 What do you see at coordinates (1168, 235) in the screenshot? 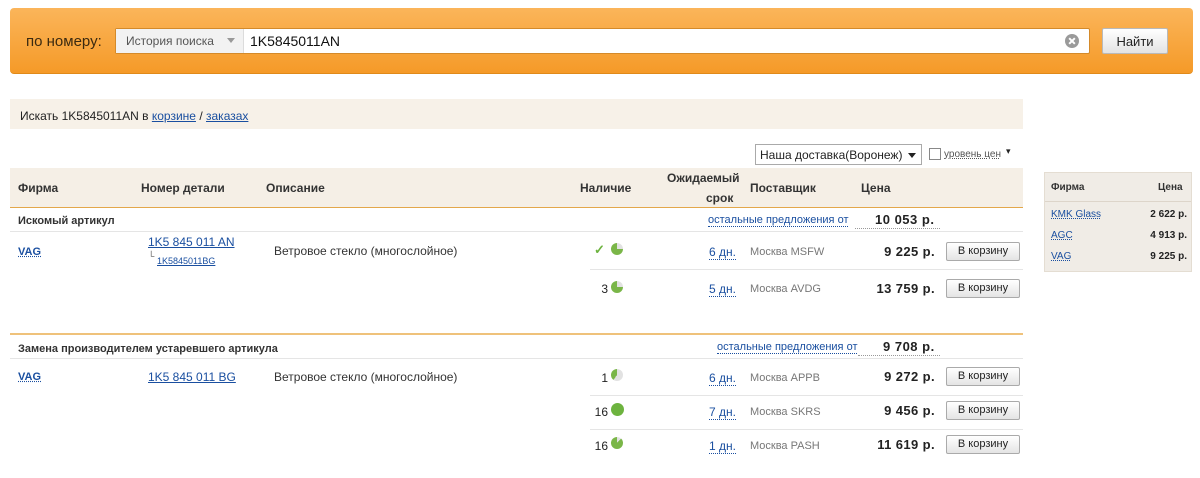
I see `side-price: 4 913 р.` at bounding box center [1168, 235].